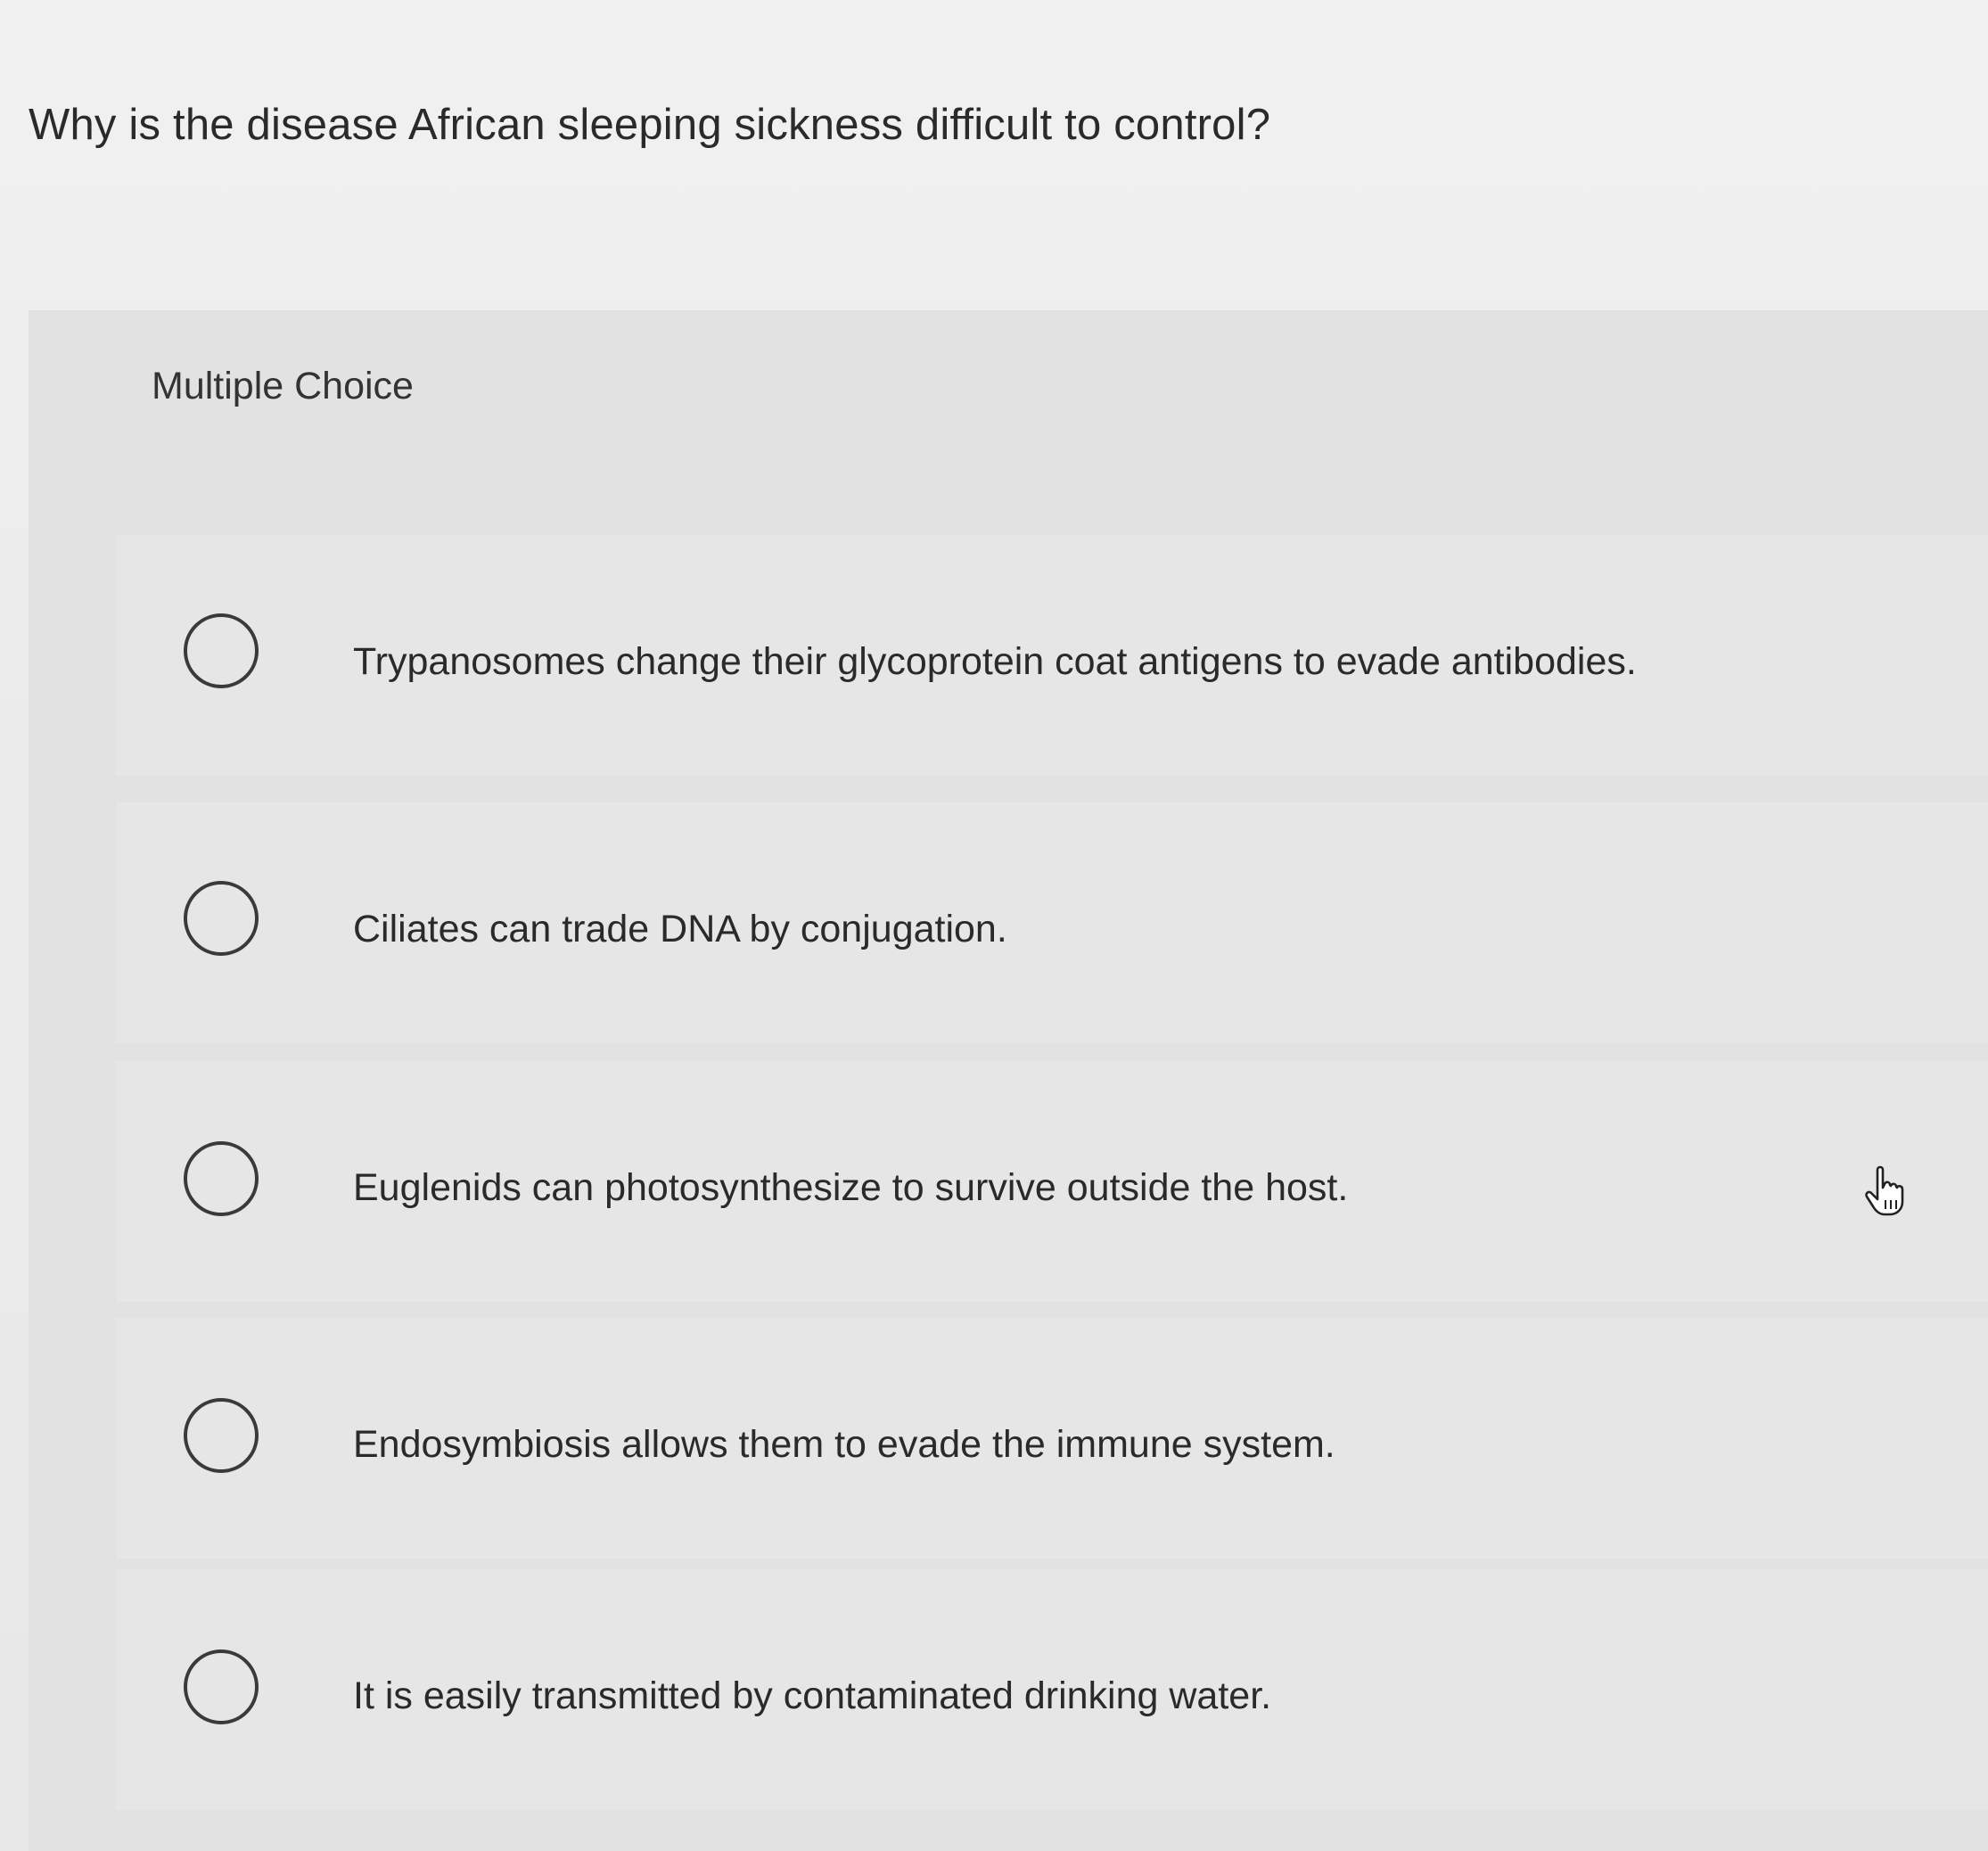 Image resolution: width=1988 pixels, height=1851 pixels. What do you see at coordinates (680, 929) in the screenshot?
I see `choice-label-2: Ciliates can trade DNA by conjugation.` at bounding box center [680, 929].